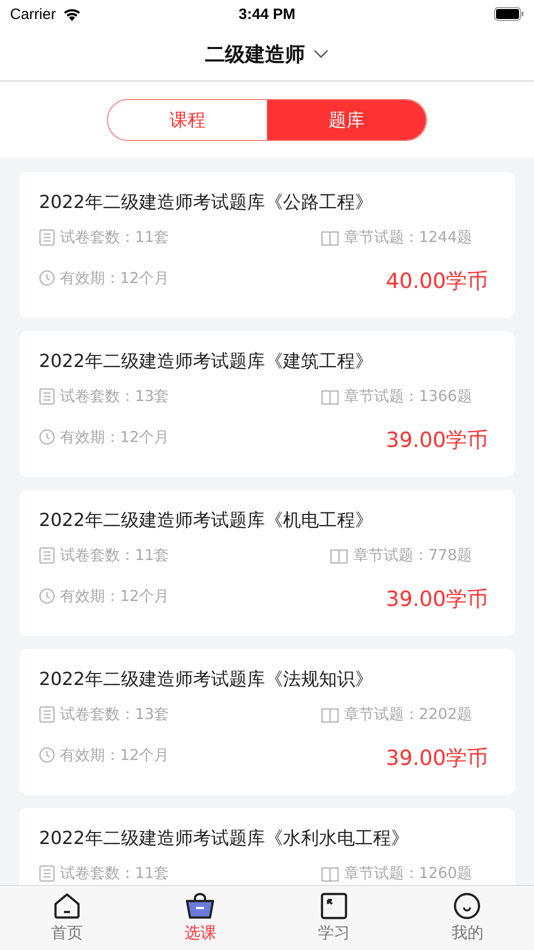 The width and height of the screenshot is (534, 950). Describe the element at coordinates (267, 245) in the screenshot. I see `course-card: 2022年二级建造师考试题库《公路工程》 试卷套数：11套 章节试题：1244题 有效期：12个月 40.00学币` at that location.